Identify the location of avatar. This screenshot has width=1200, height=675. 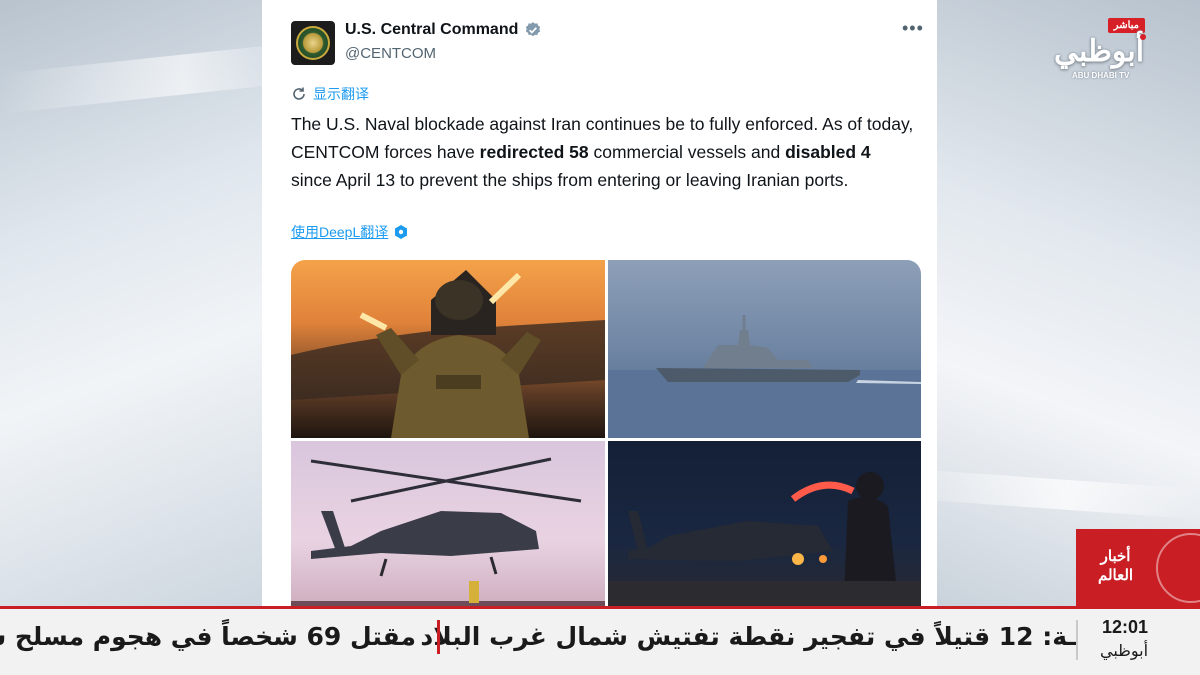
(313, 43).